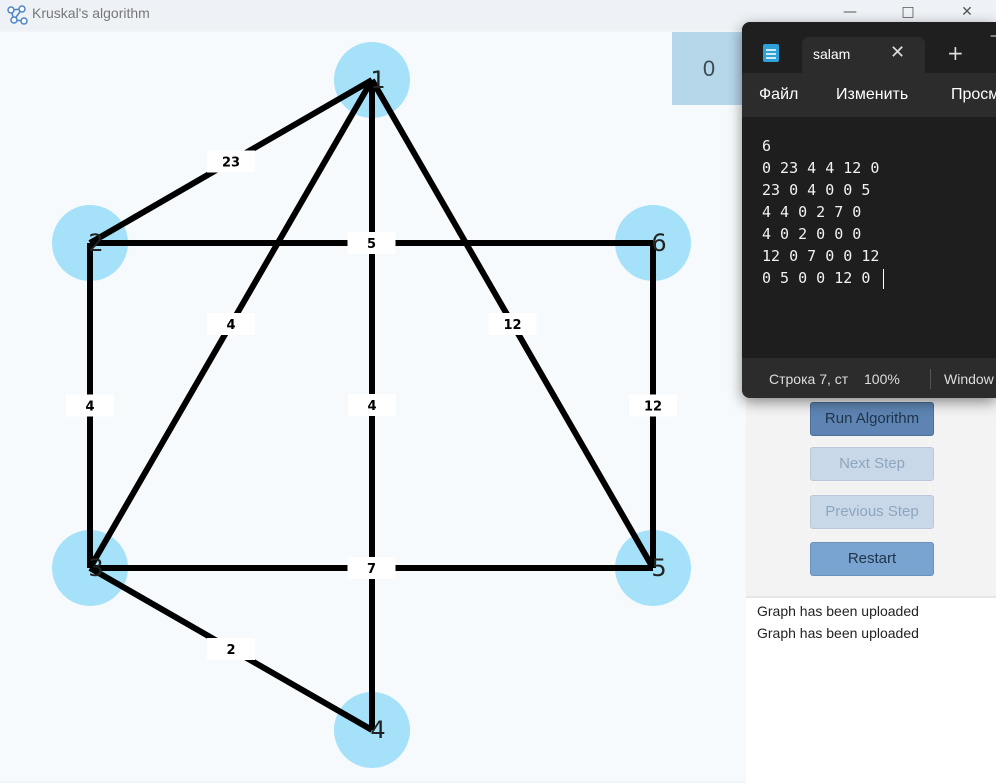 Image resolution: width=996 pixels, height=783 pixels. Describe the element at coordinates (658, 243) in the screenshot. I see `graph-node-label-6: 6` at that location.